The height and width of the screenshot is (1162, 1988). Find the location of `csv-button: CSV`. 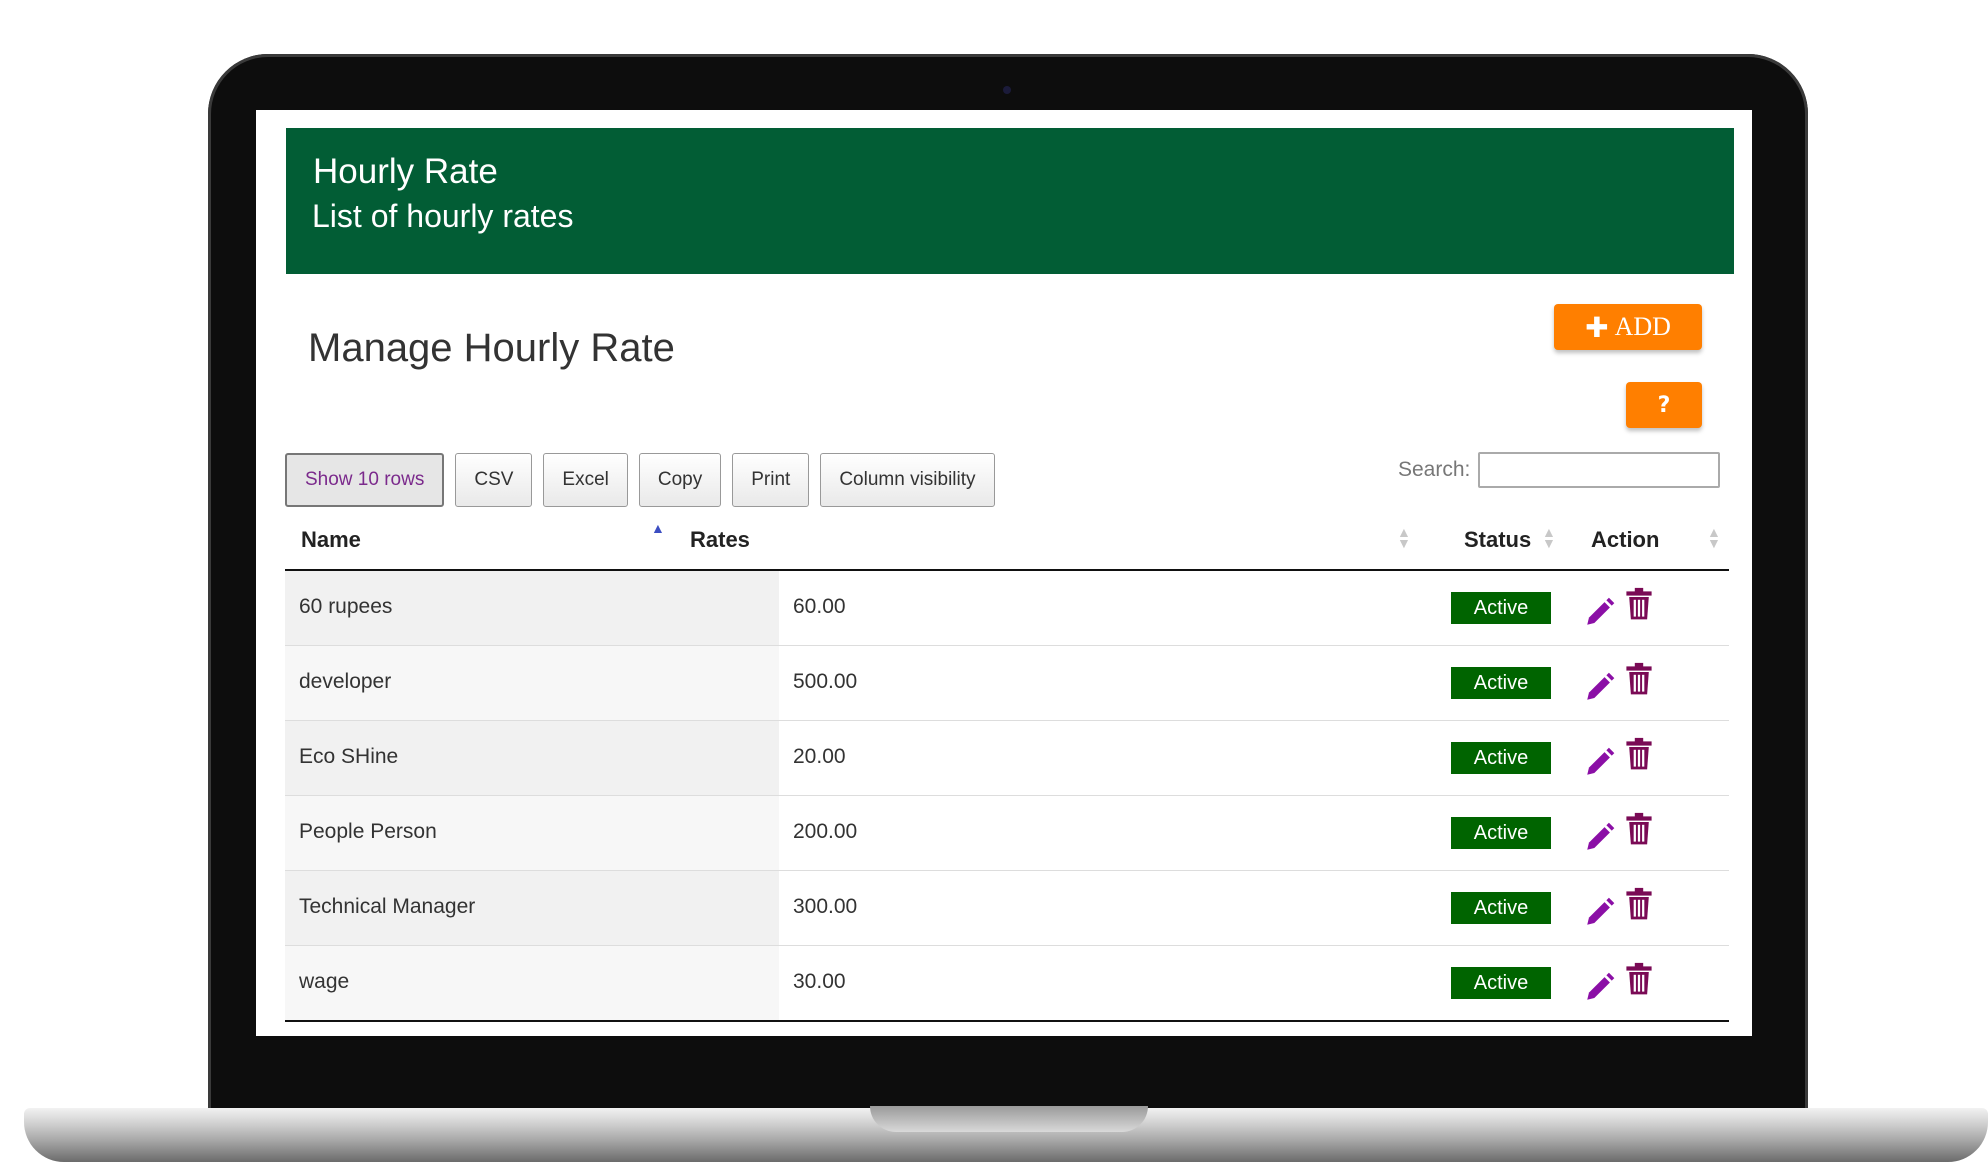

csv-button: CSV is located at coordinates (494, 480).